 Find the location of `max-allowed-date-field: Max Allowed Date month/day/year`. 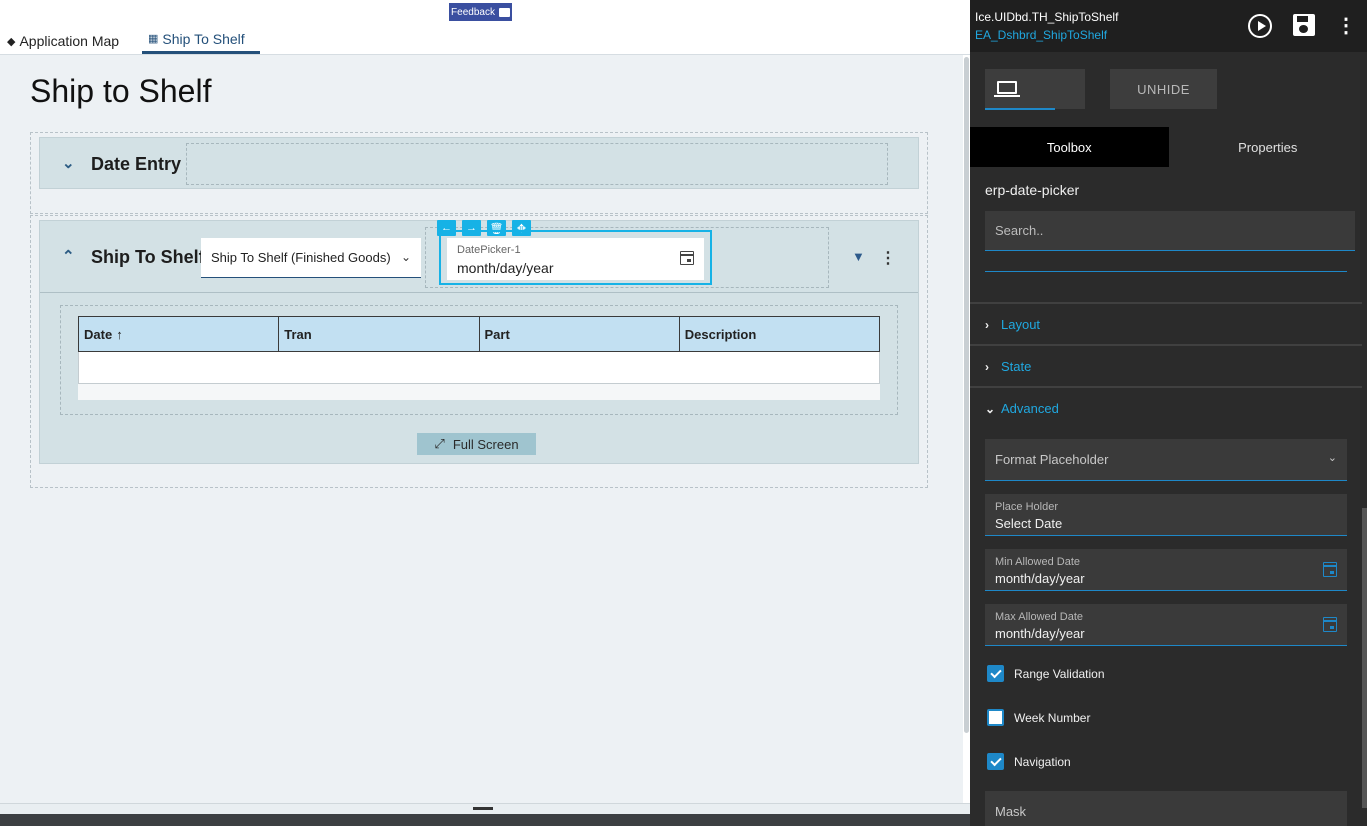

max-allowed-date-field: Max Allowed Date month/day/year is located at coordinates (1166, 625).